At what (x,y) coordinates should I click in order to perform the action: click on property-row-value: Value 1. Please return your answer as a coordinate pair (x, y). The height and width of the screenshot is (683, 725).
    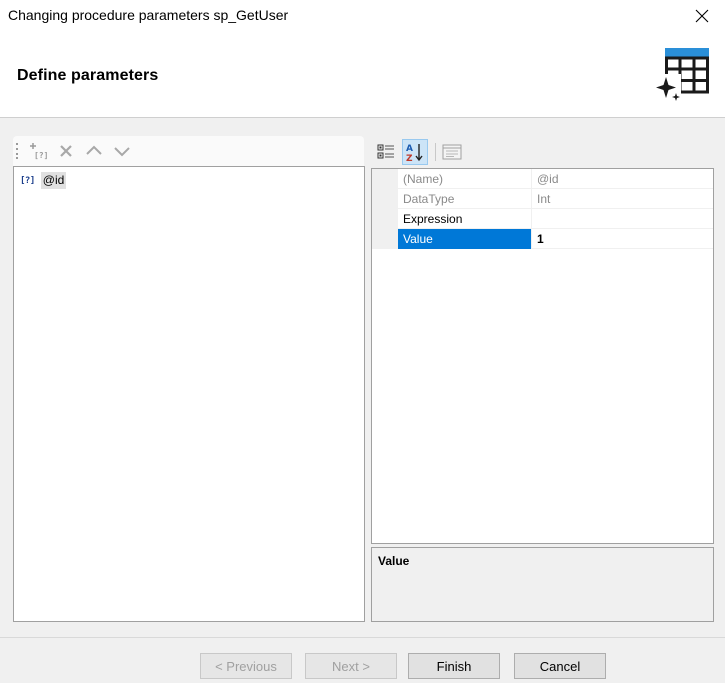
    Looking at the image, I should click on (542, 239).